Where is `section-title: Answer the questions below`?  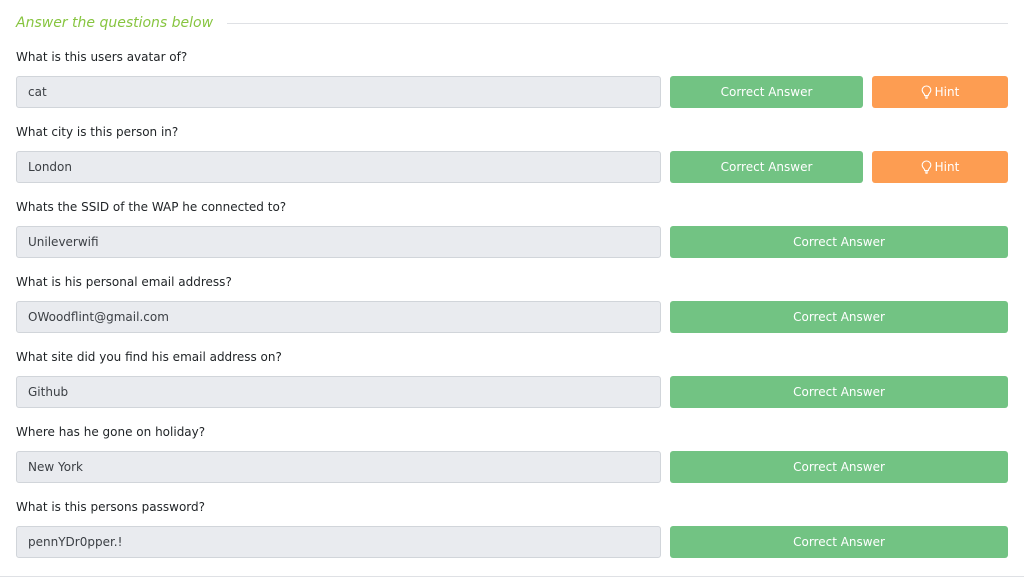 section-title: Answer the questions below is located at coordinates (115, 23).